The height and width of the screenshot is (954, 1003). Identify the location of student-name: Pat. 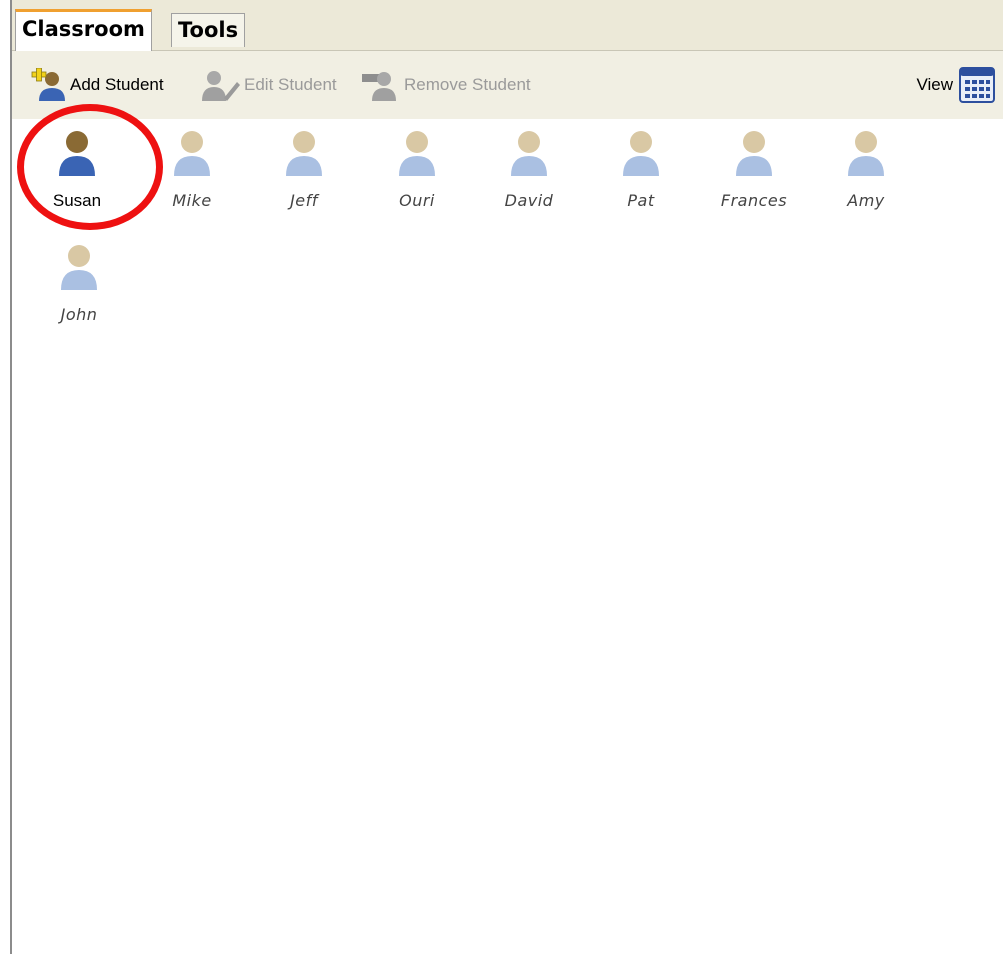
(641, 200).